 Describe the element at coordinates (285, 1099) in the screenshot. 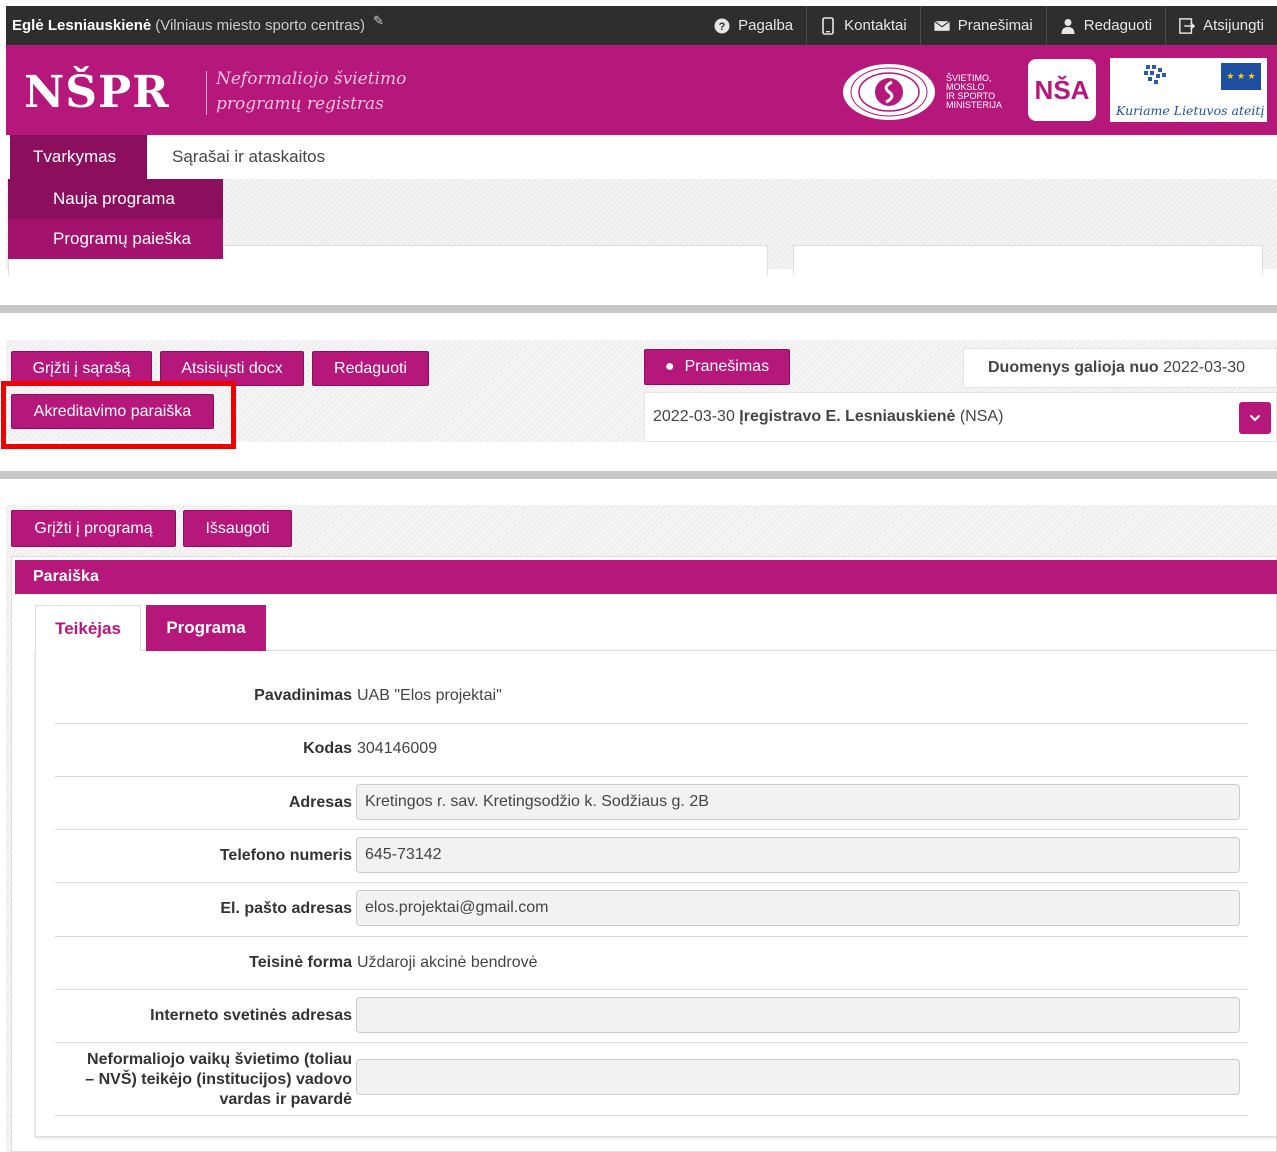

I see `head-name-label-line: vardas ir pavardė` at that location.